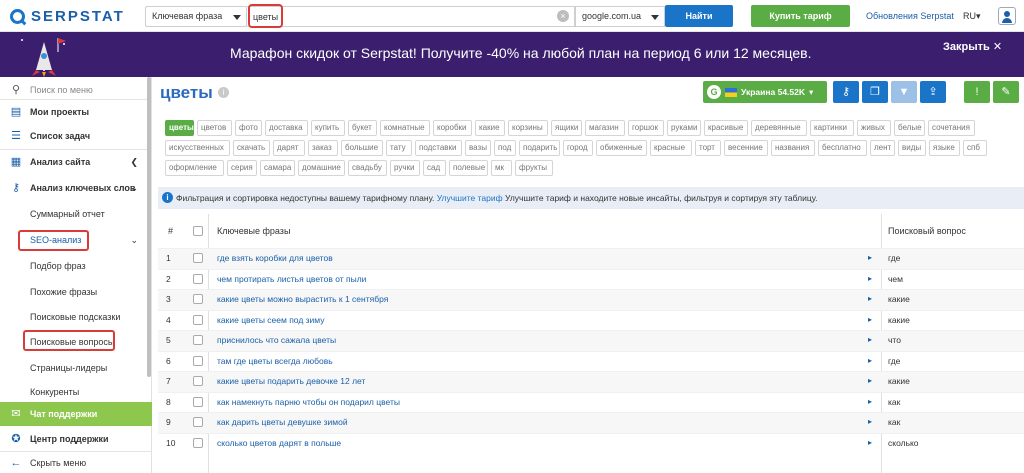 Image resolution: width=1024 pixels, height=473 pixels. I want to click on keyword-tag: доставка, so click(286, 128).